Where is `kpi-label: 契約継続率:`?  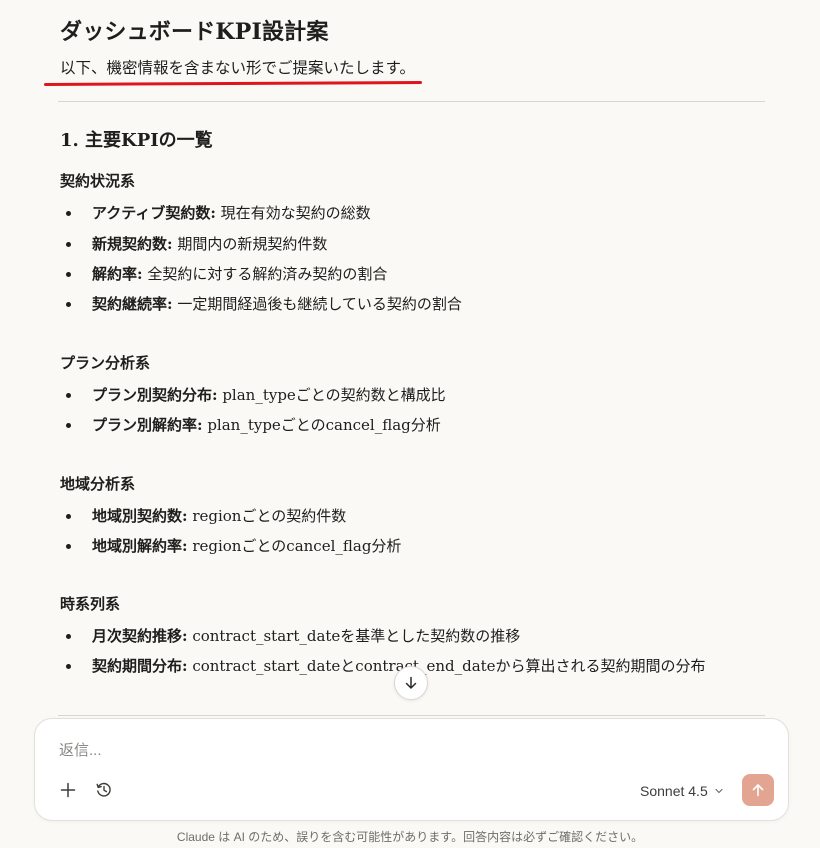 kpi-label: 契約継続率: is located at coordinates (132, 304).